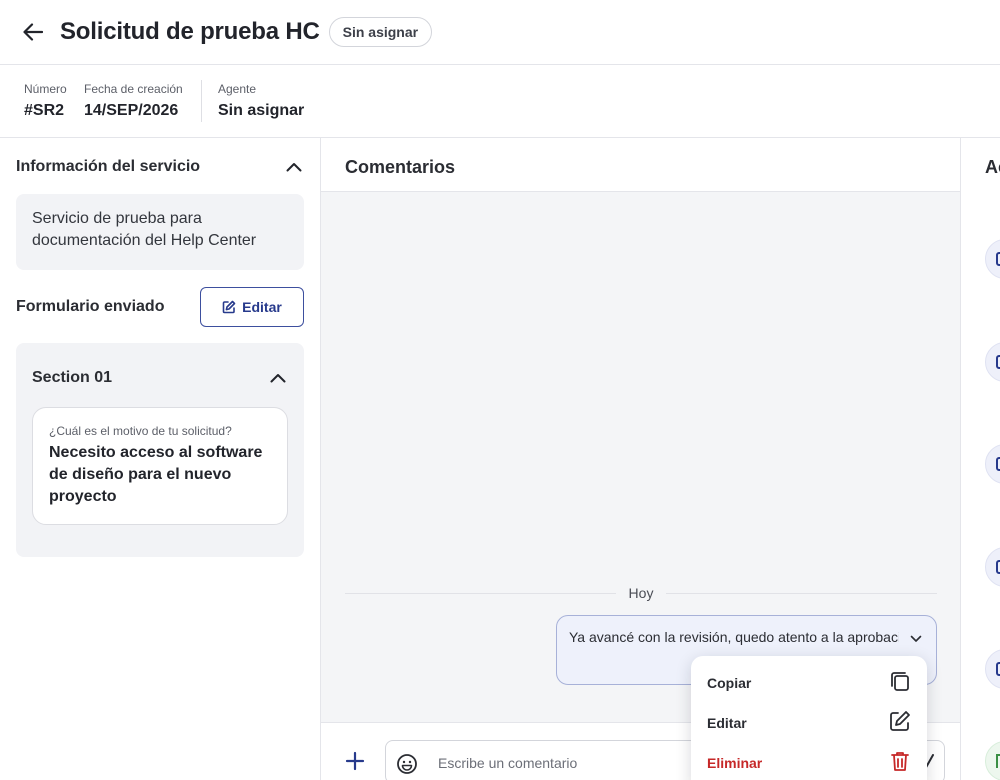 Image resolution: width=1000 pixels, height=780 pixels. What do you see at coordinates (133, 101) in the screenshot?
I see `meta-date: Fecha de creación 14/SEP/2026` at bounding box center [133, 101].